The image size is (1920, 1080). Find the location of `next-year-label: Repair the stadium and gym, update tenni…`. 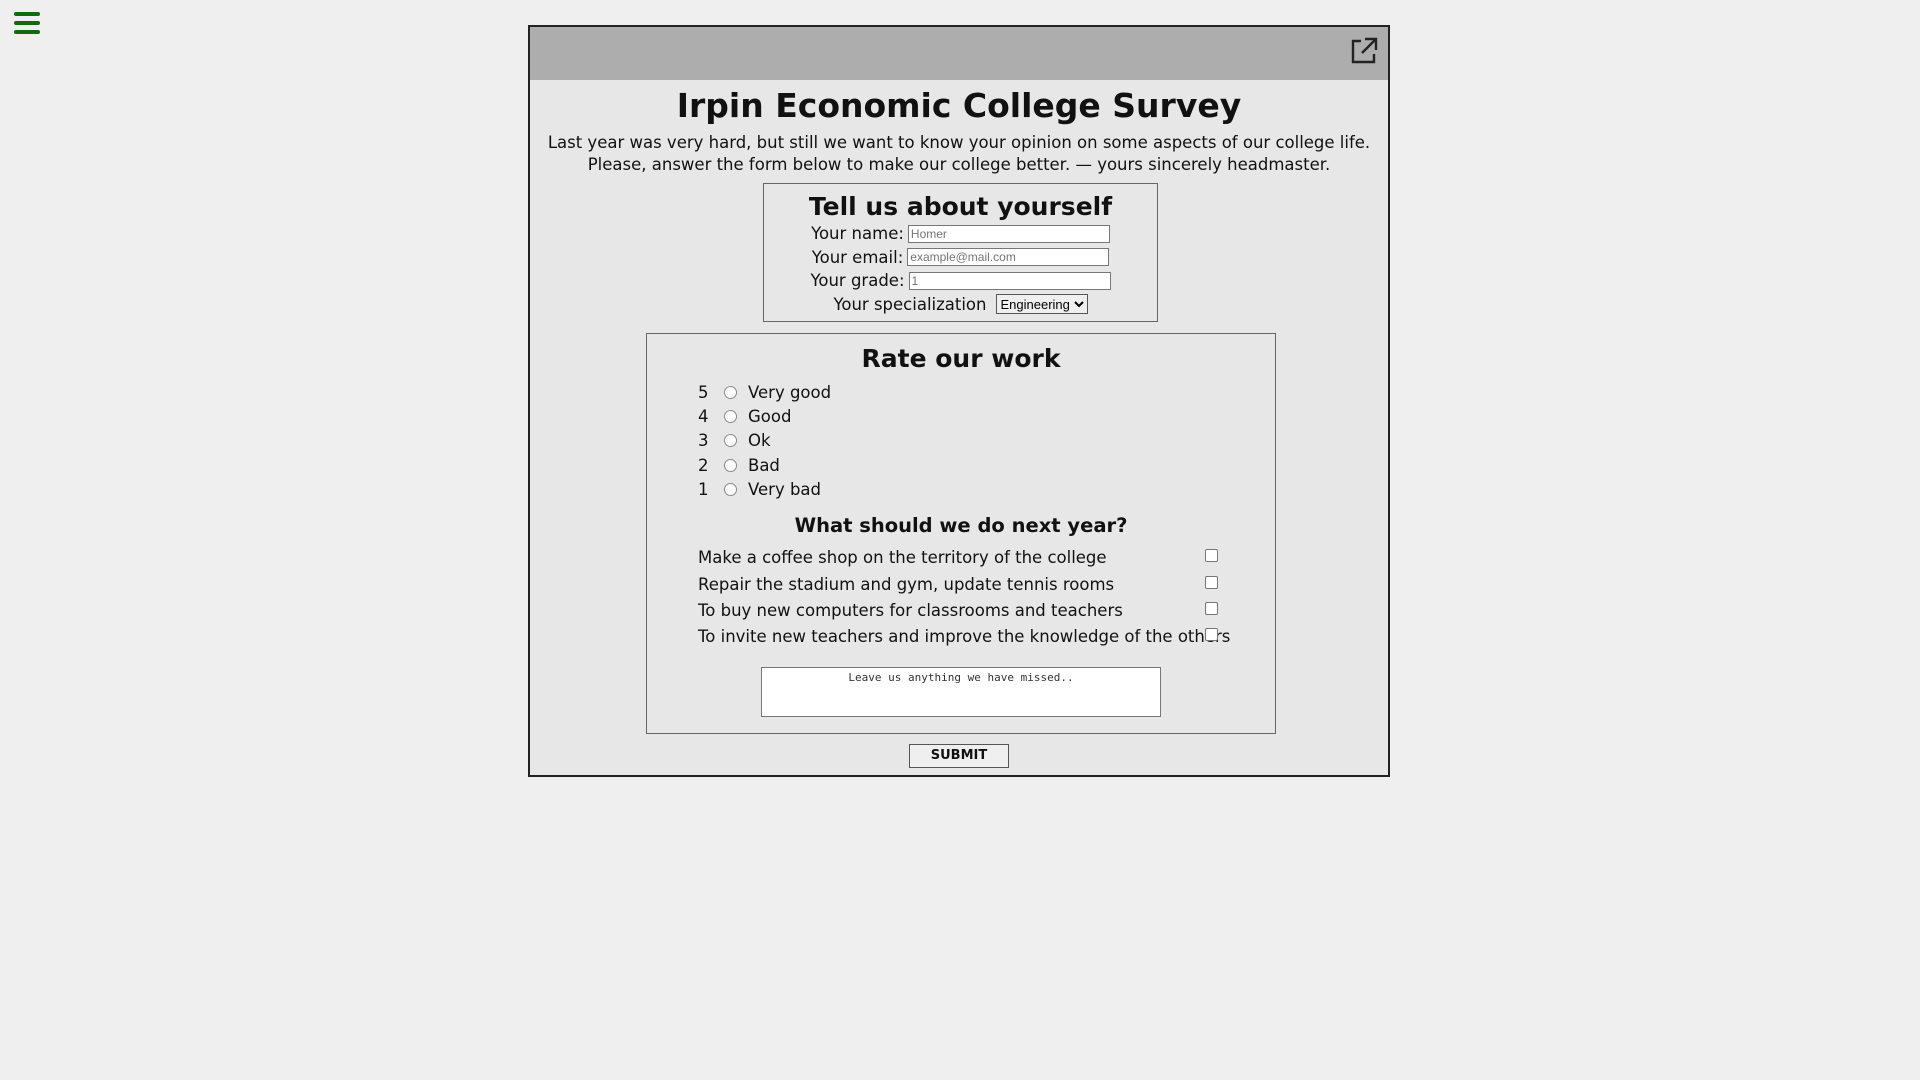

next-year-label: Repair the stadium and gym, update tenni… is located at coordinates (906, 584).